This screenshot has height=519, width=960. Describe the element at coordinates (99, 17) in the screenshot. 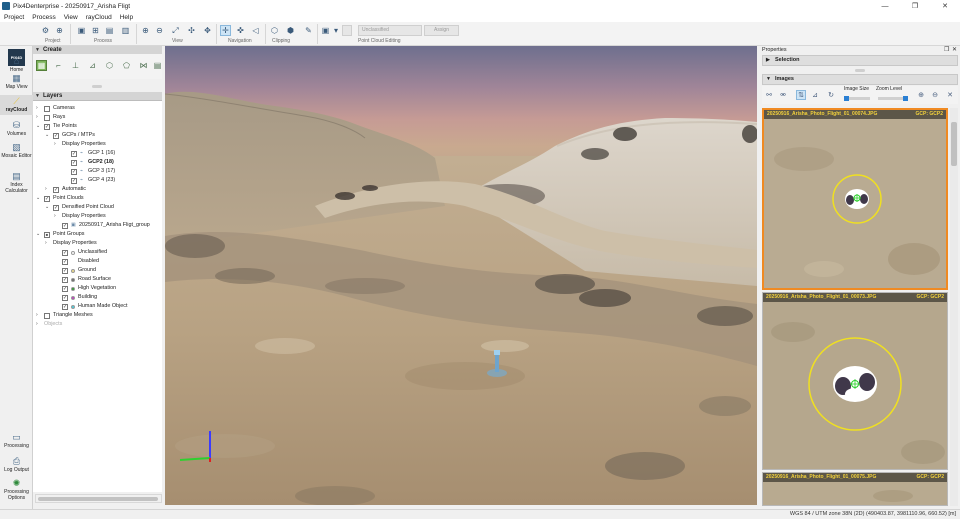

I see `menu-raycloud: rayCloud` at that location.